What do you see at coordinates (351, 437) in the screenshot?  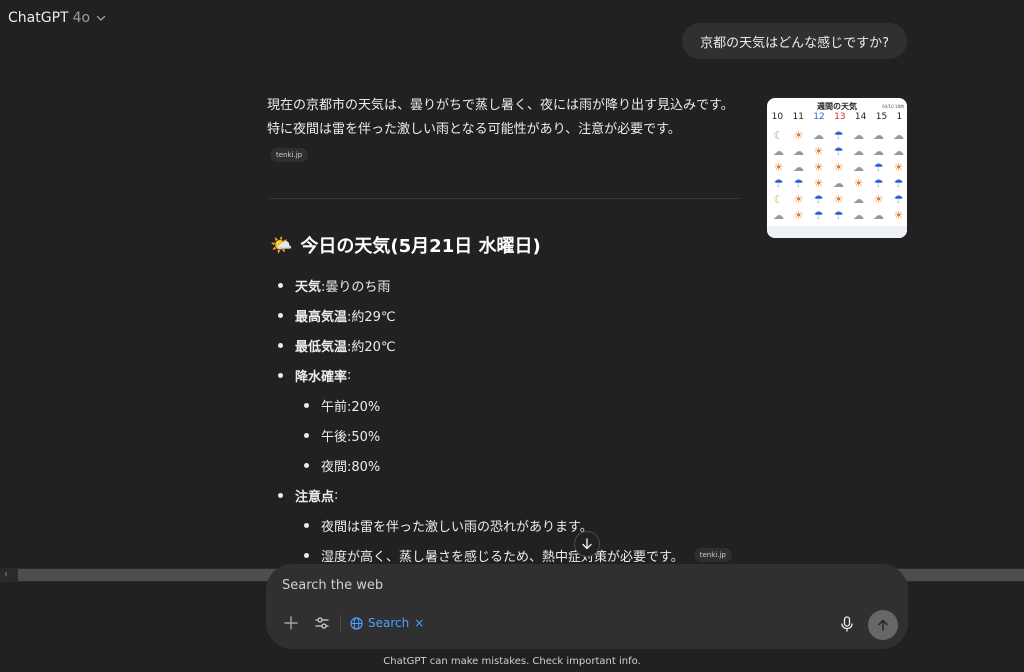 I see `rain-pm: 午後:50%` at bounding box center [351, 437].